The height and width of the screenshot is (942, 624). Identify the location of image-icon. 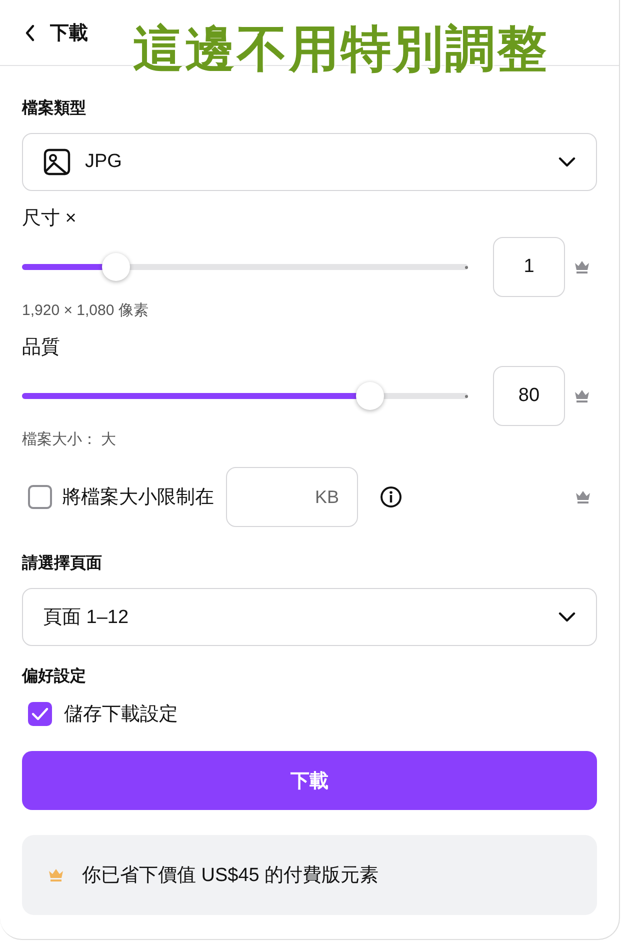
(57, 162).